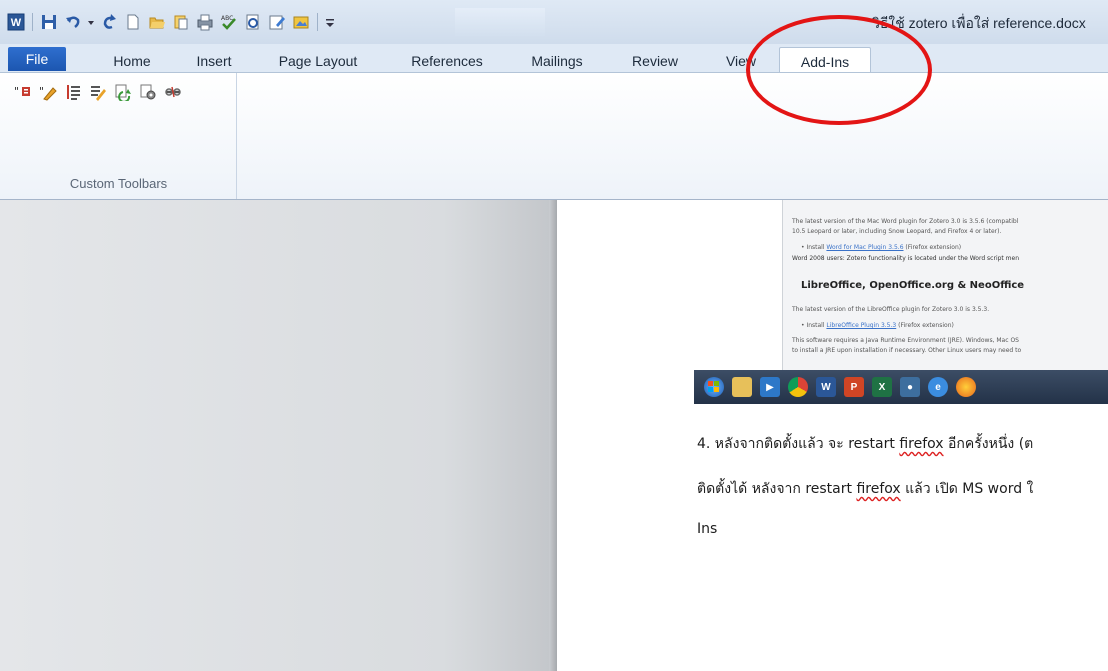 The height and width of the screenshot is (671, 1108). Describe the element at coordinates (91, 22) in the screenshot. I see `undo-dropdown-icon` at that location.